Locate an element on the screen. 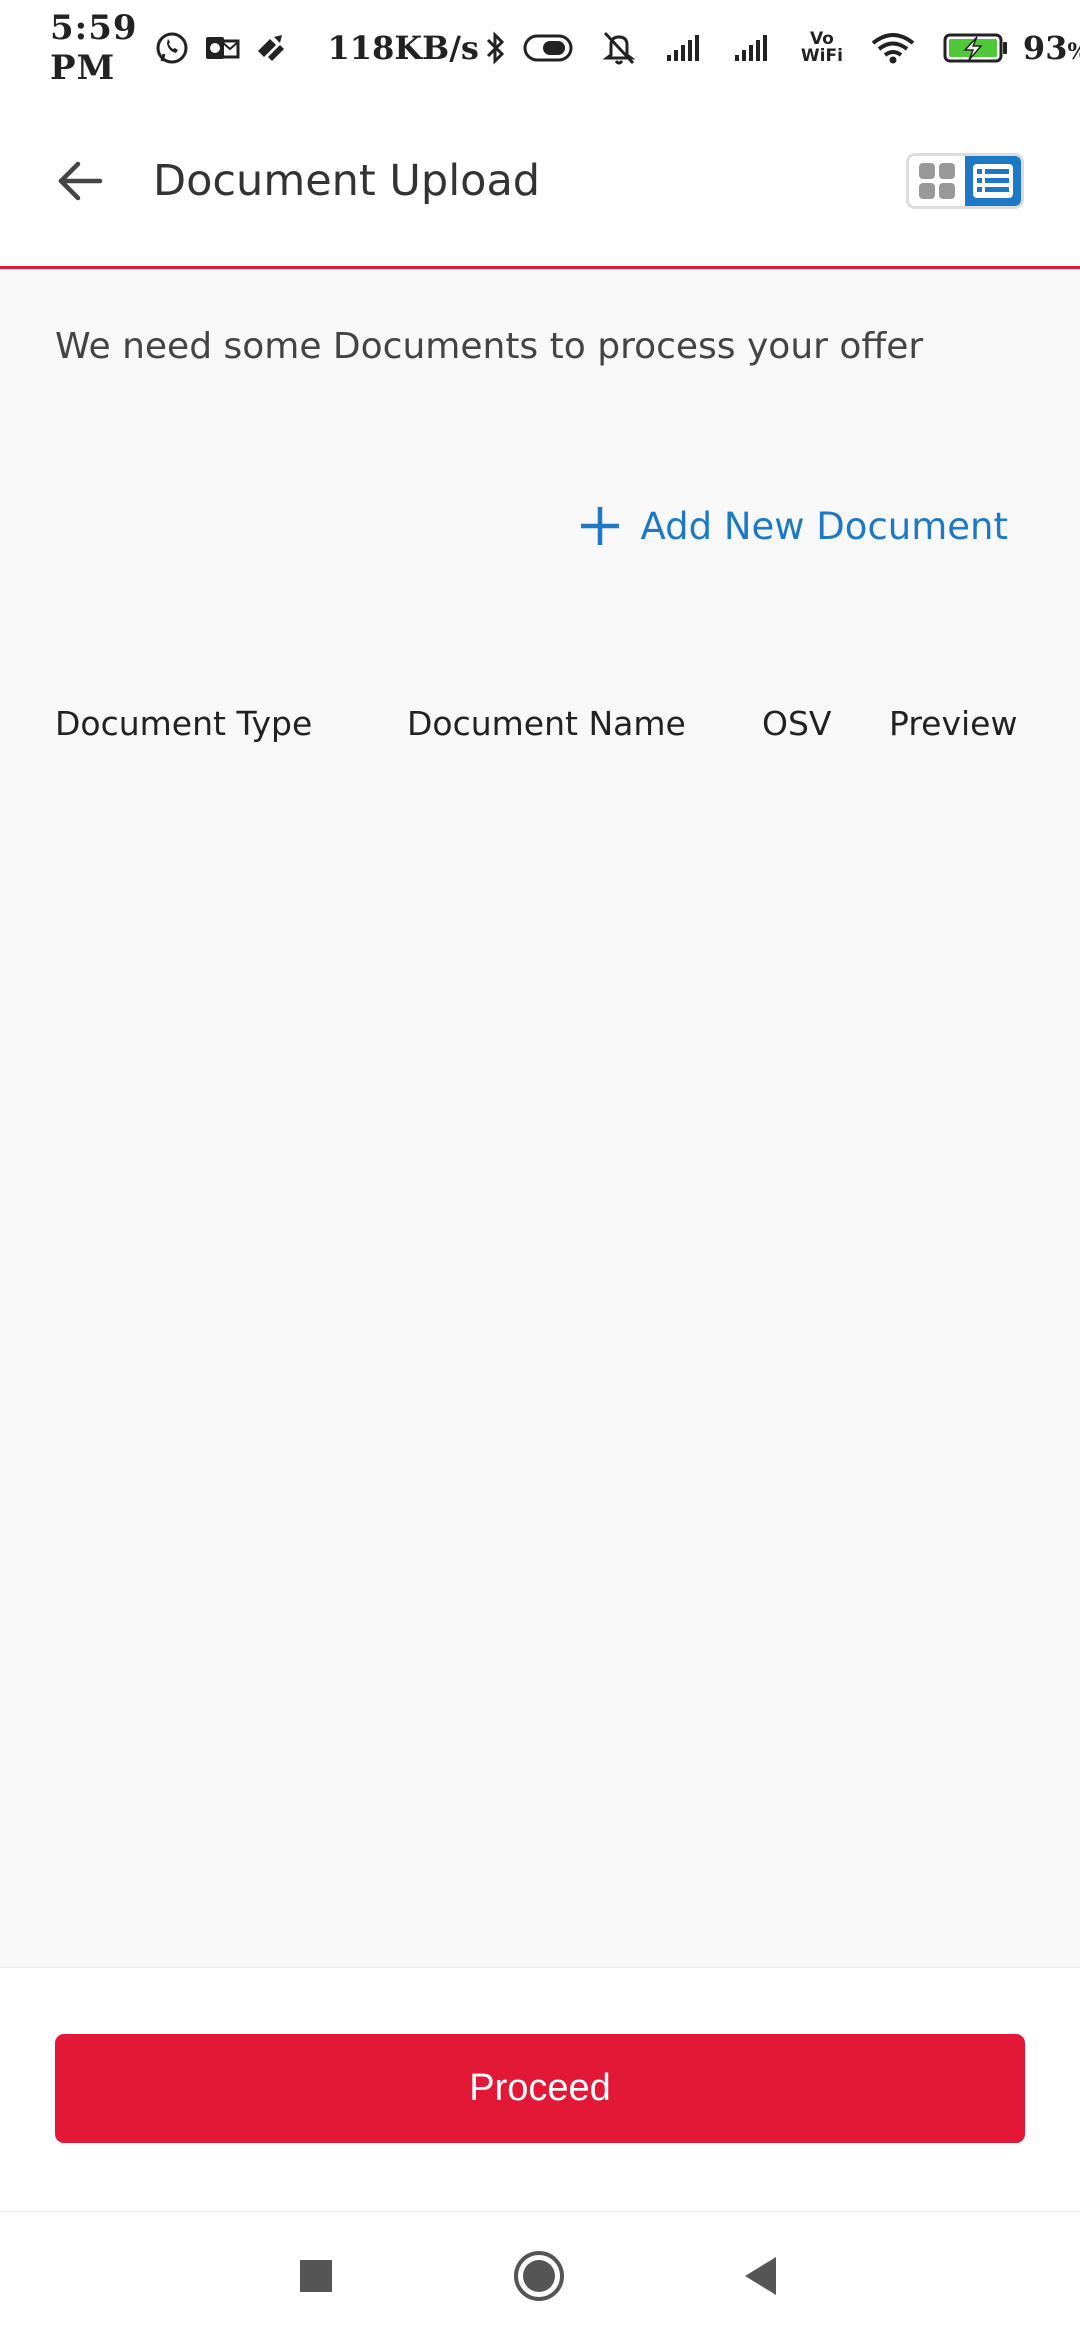 This screenshot has height=2340, width=1080. vowifi-icon: Vo WiFi is located at coordinates (821, 47).